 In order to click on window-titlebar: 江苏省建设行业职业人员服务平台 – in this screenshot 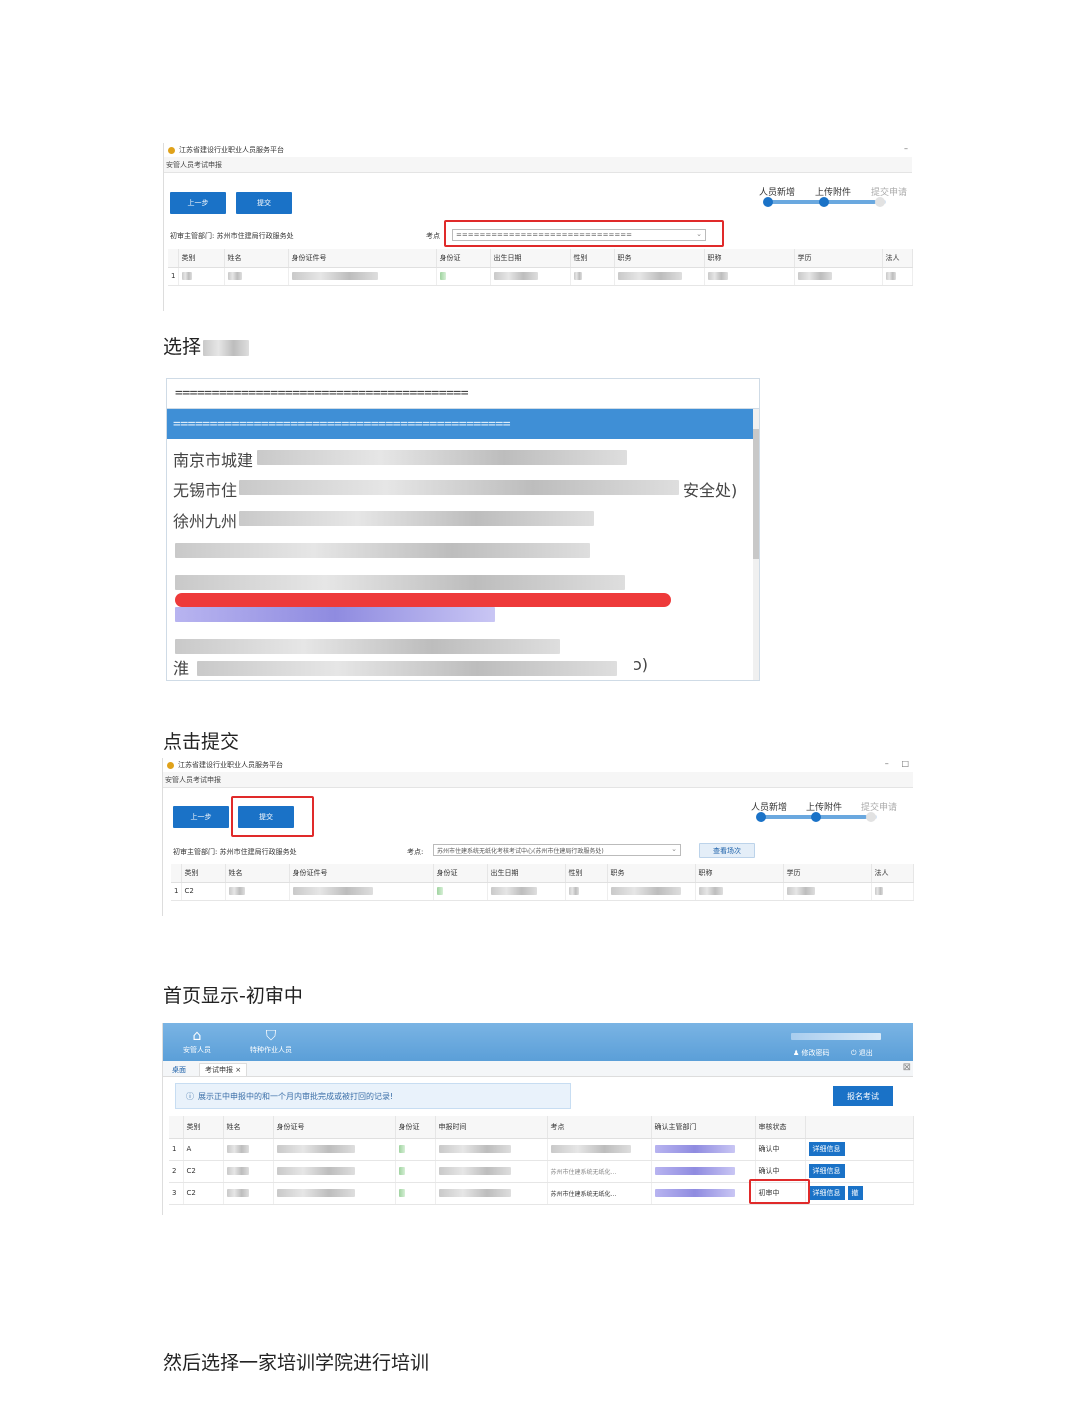, I will do `click(538, 150)`.